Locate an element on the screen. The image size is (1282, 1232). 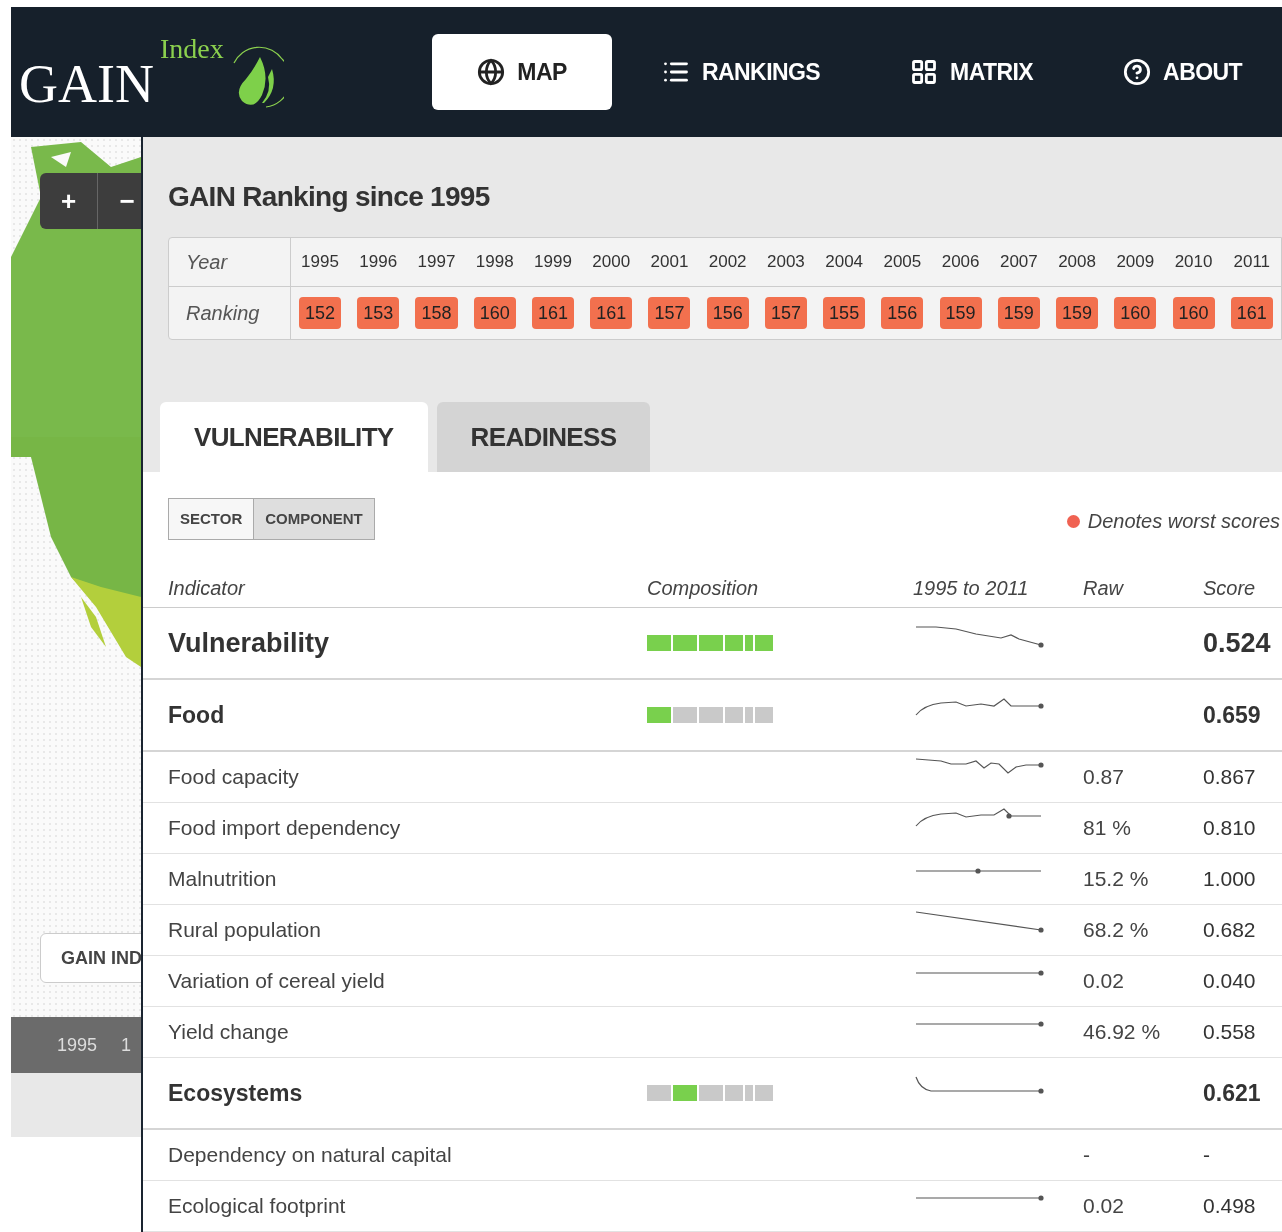
ranking-title: GAIN Ranking since 1995 is located at coordinates (329, 197).